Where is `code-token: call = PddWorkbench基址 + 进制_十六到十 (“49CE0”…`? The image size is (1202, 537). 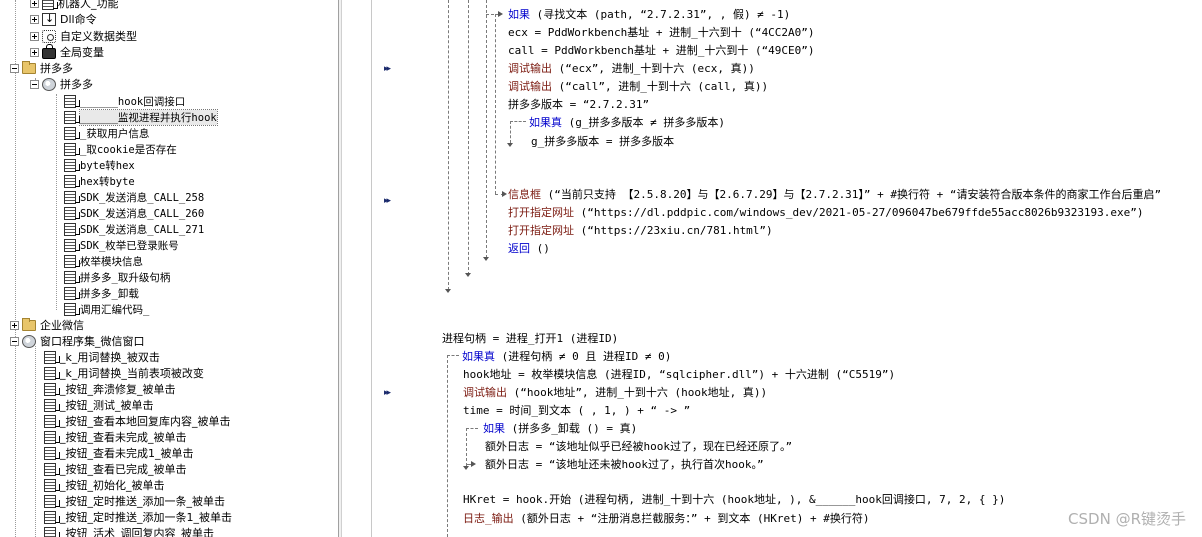
code-token: call = PddWorkbench基址 + 进制_十六到十 (“49CE0”… is located at coordinates (661, 50).